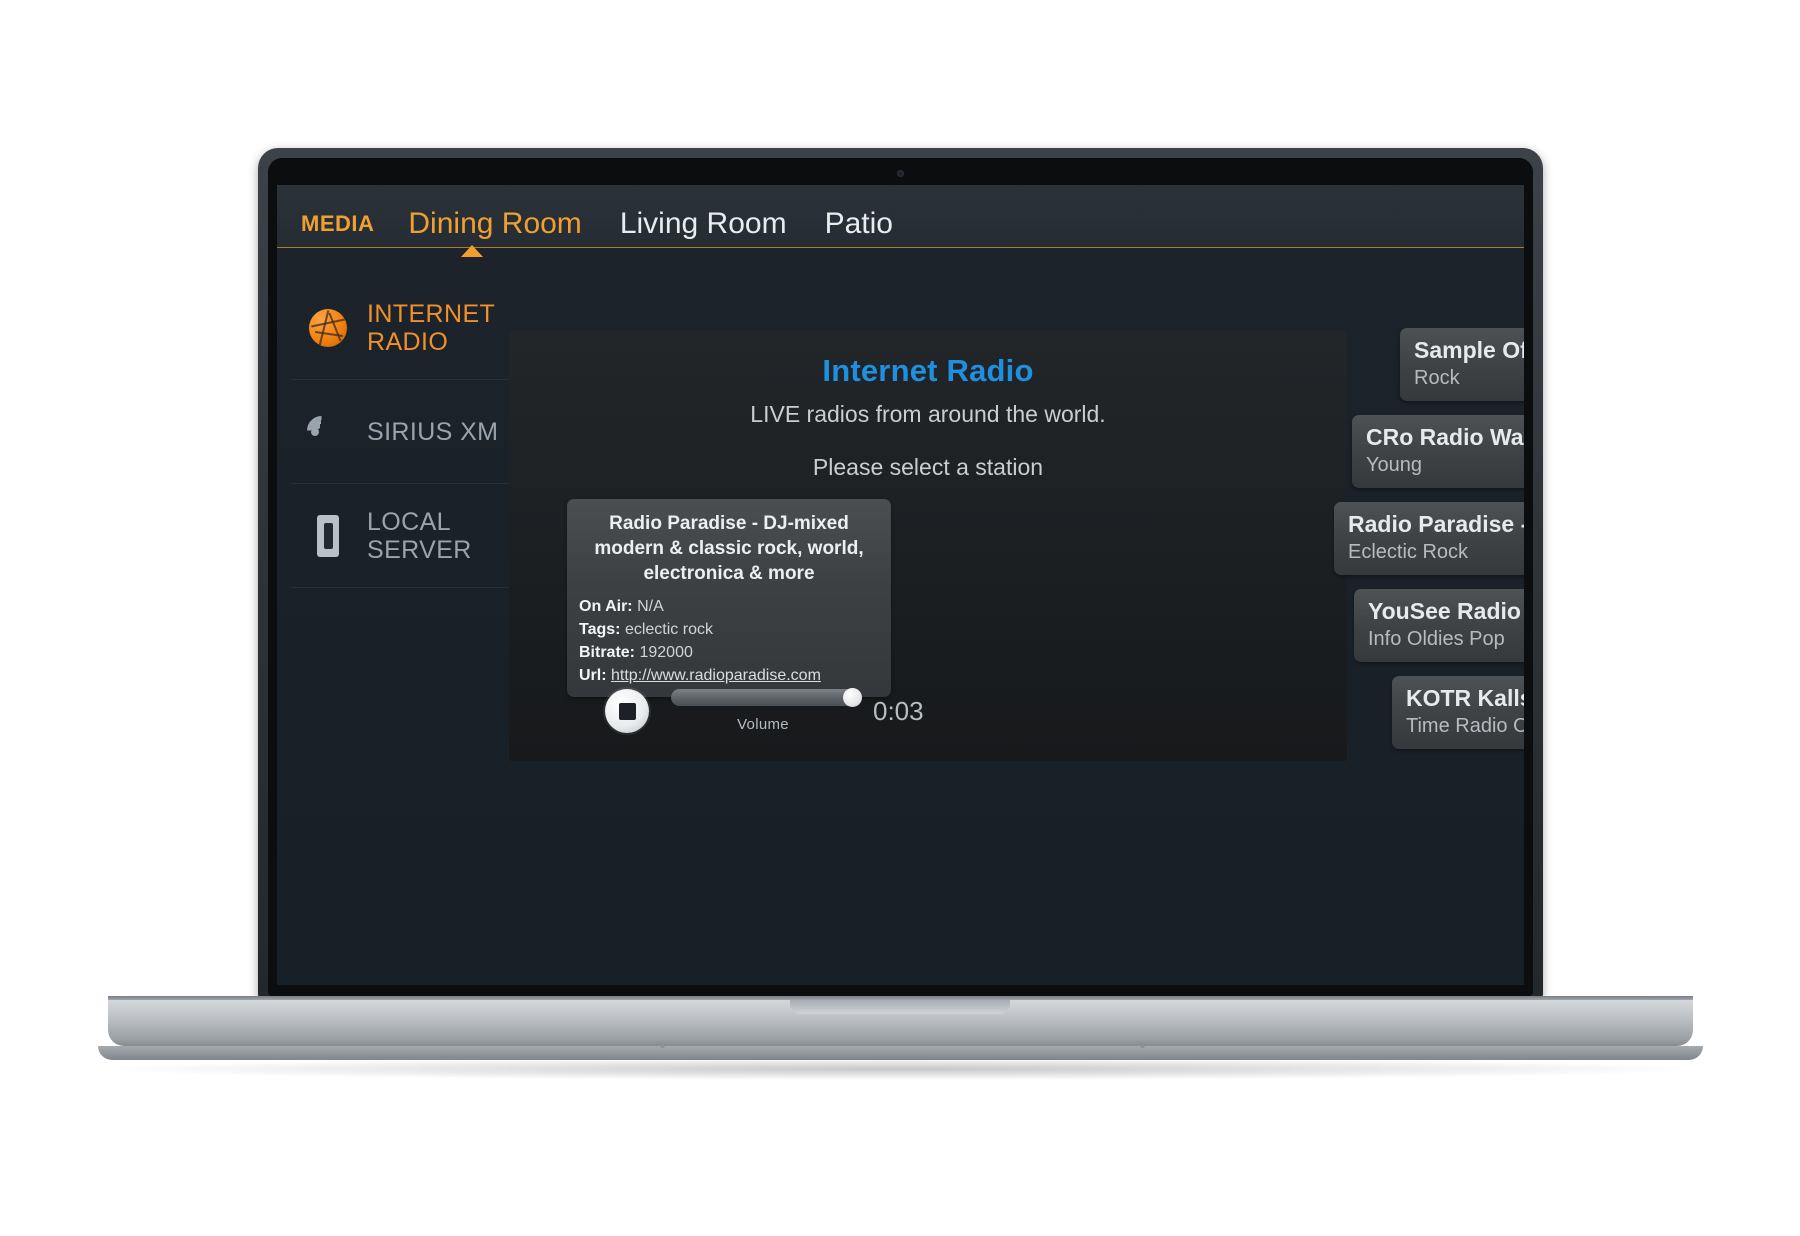  Describe the element at coordinates (1436, 639) in the screenshot. I see `station-genre: Info Oldies Pop` at that location.